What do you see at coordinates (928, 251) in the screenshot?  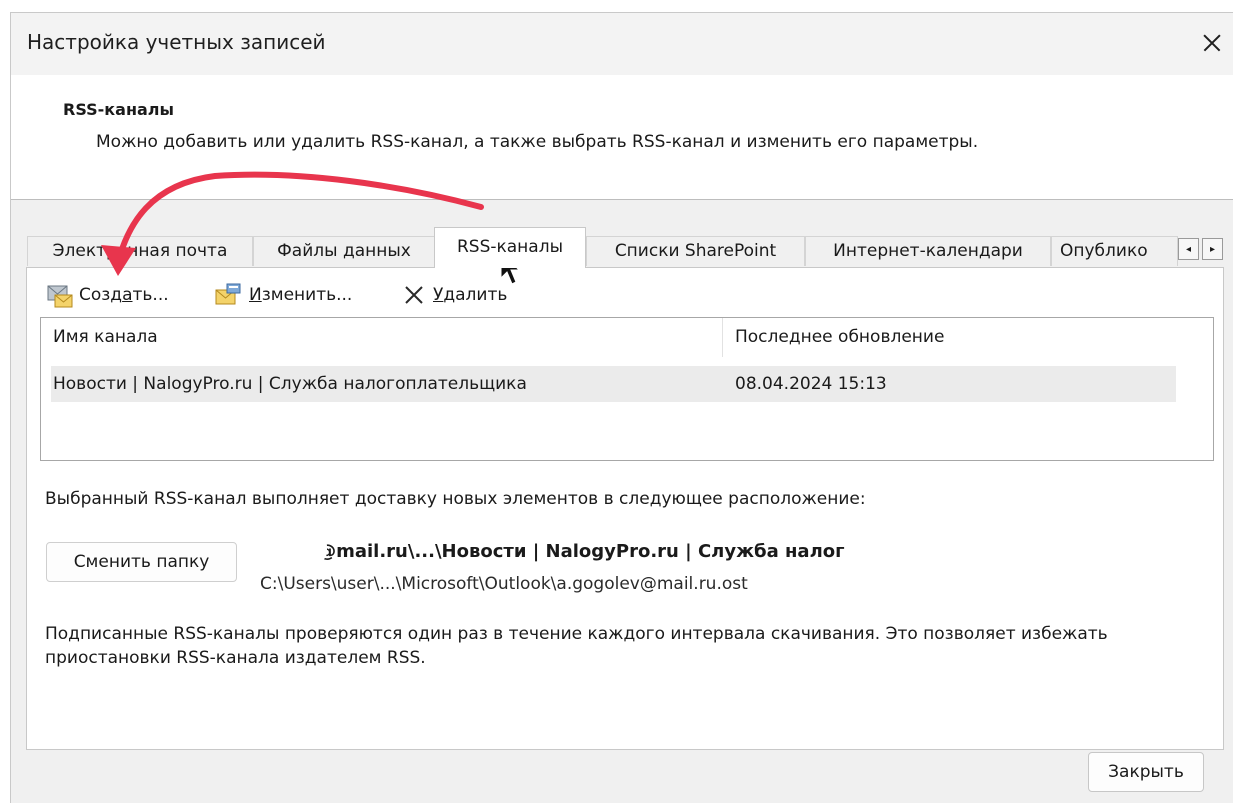 I see `tab-internet-calendars: Интернет-календари` at bounding box center [928, 251].